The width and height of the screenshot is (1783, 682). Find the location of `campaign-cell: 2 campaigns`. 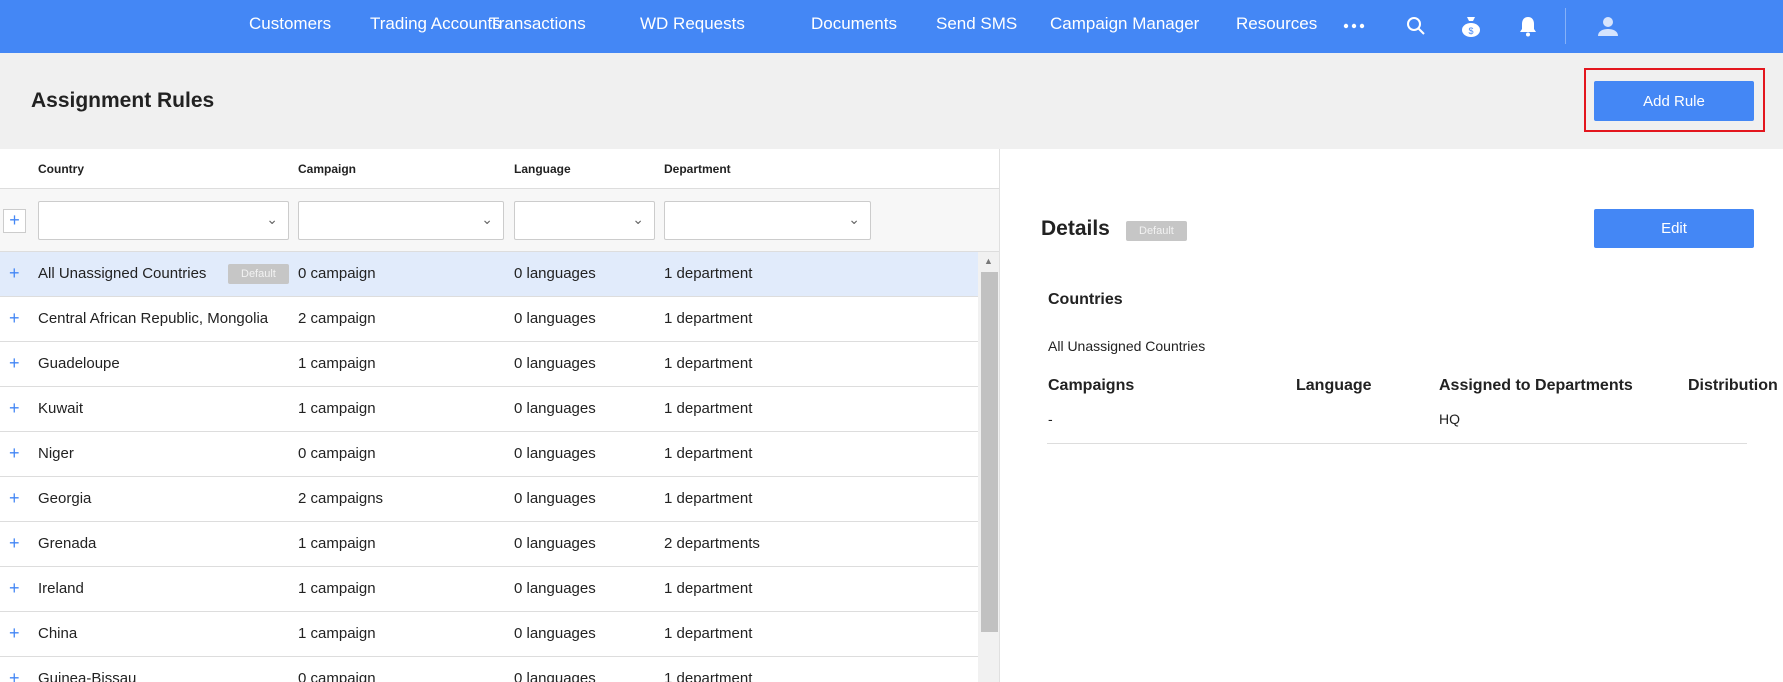

campaign-cell: 2 campaigns is located at coordinates (341, 498).